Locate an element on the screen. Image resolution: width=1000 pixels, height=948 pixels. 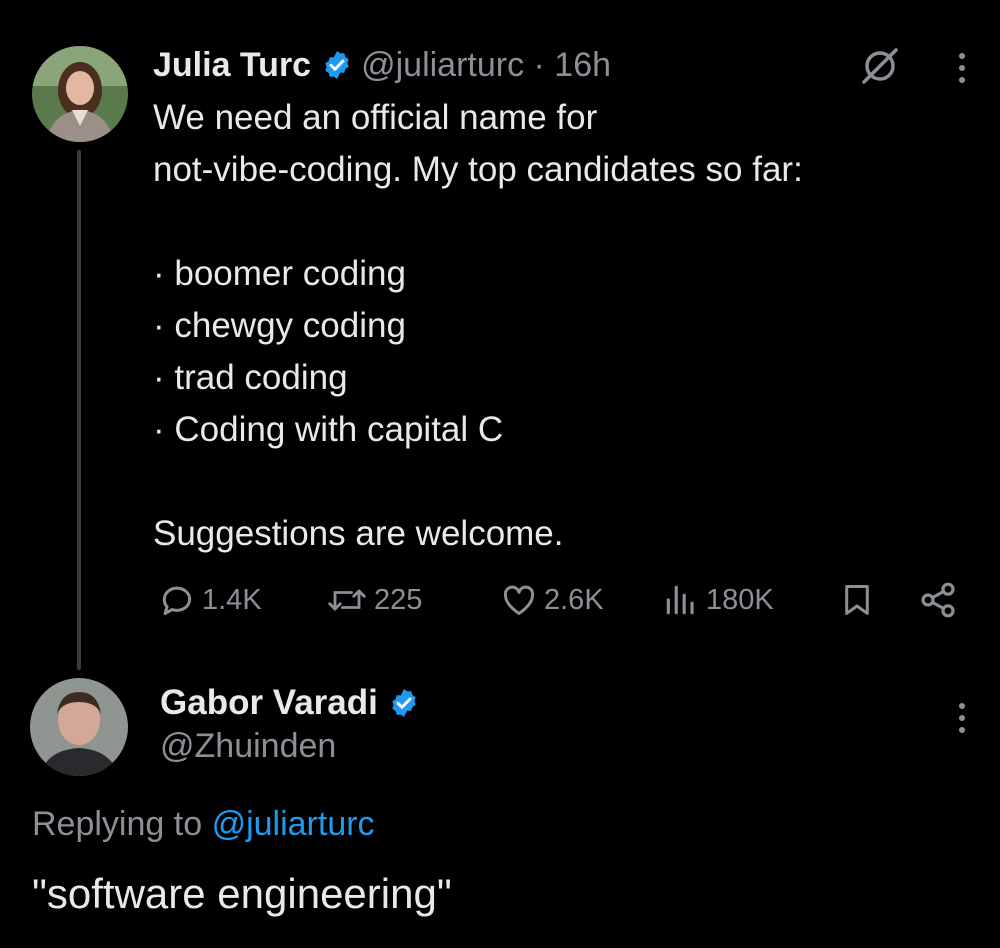
replying-prefix: Replying to is located at coordinates (117, 824).